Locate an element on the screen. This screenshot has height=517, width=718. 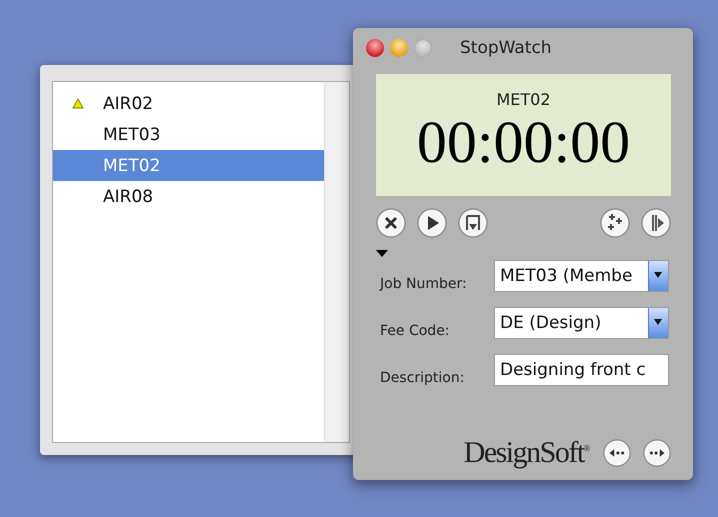
timer-readout: 00:00:00 is located at coordinates (523, 142).